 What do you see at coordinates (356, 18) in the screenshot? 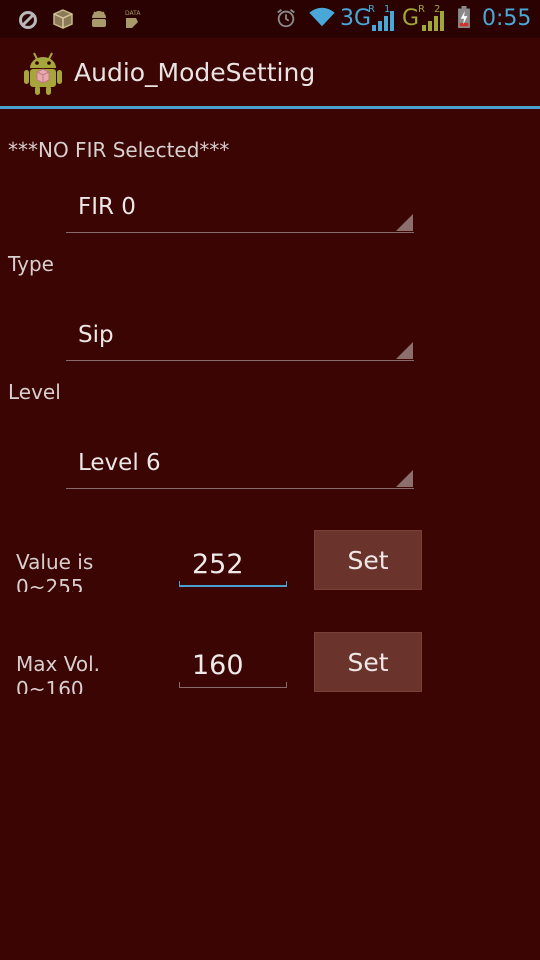
I see `network-3g-label: 3G` at bounding box center [356, 18].